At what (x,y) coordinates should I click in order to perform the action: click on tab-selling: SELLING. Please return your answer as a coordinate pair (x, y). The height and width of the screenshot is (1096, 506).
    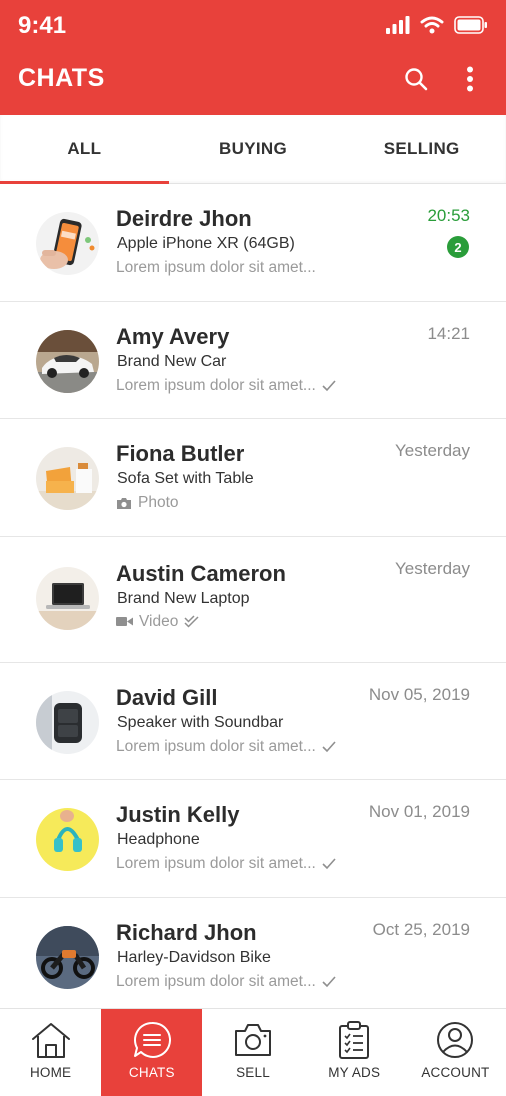
    Looking at the image, I should click on (421, 149).